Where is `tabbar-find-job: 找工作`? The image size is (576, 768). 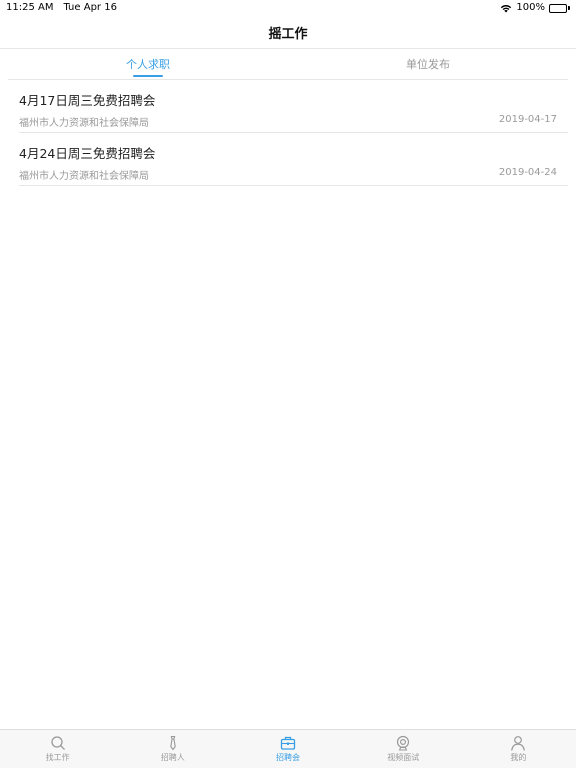
tabbar-find-job: 找工作 is located at coordinates (57, 749).